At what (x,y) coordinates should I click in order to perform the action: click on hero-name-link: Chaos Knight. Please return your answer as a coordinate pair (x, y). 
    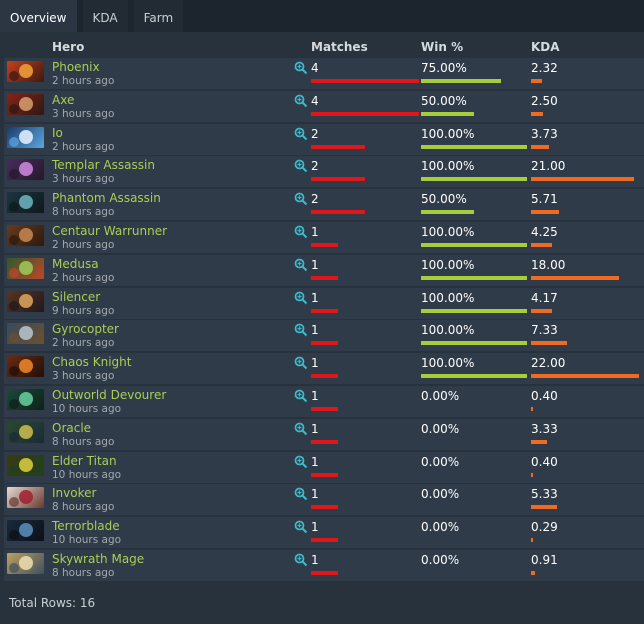
    Looking at the image, I should click on (91, 362).